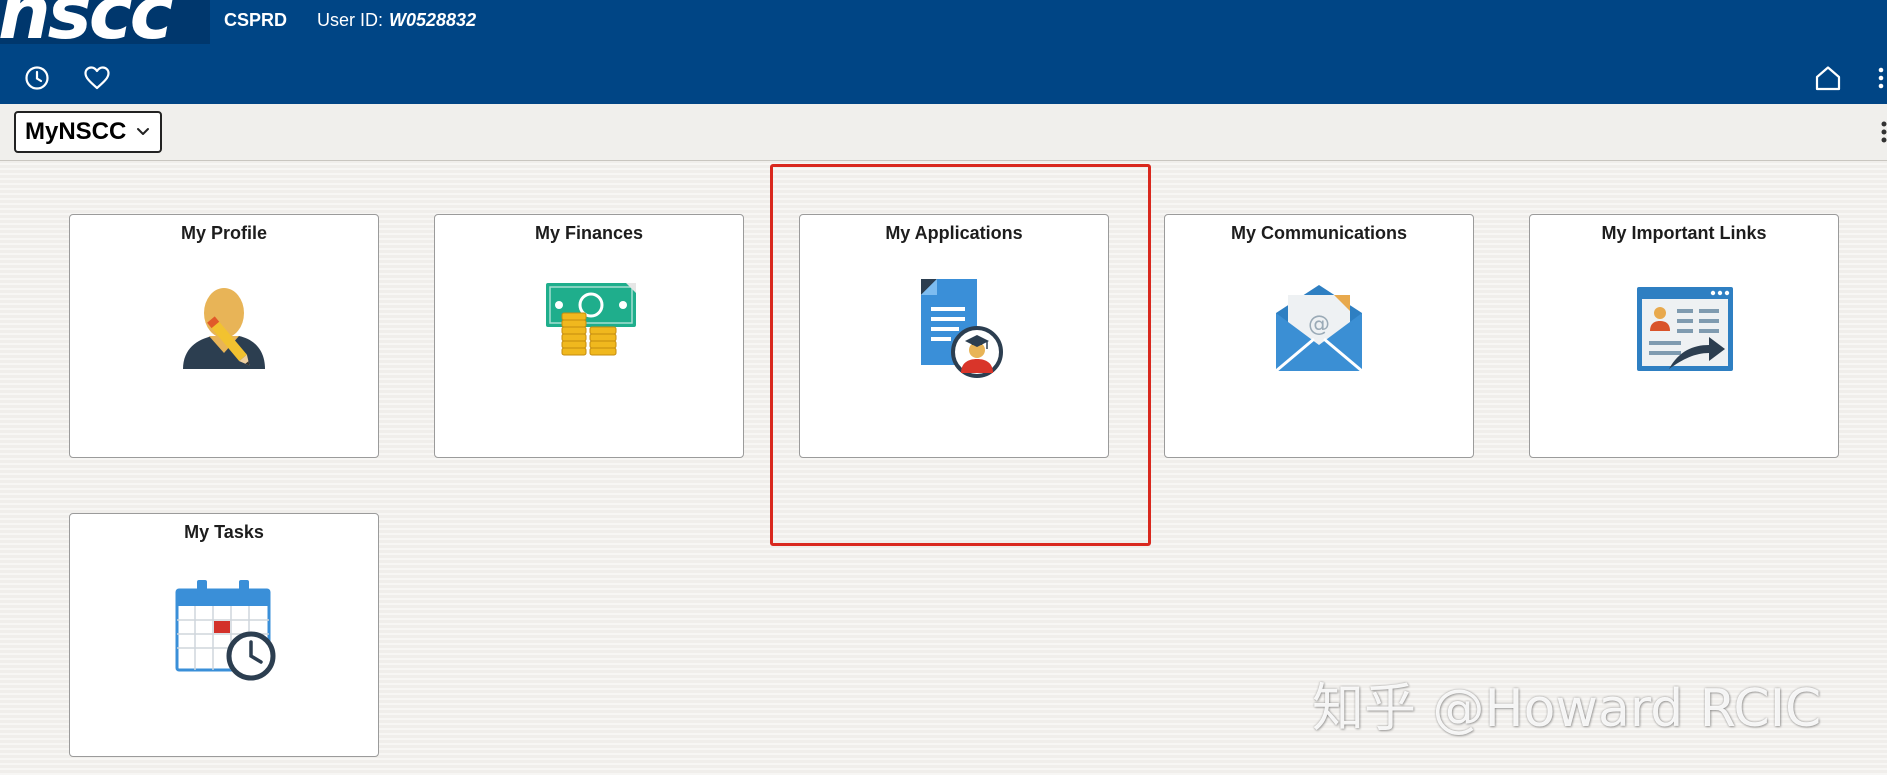  I want to click on tile-title: My Communications, so click(1319, 233).